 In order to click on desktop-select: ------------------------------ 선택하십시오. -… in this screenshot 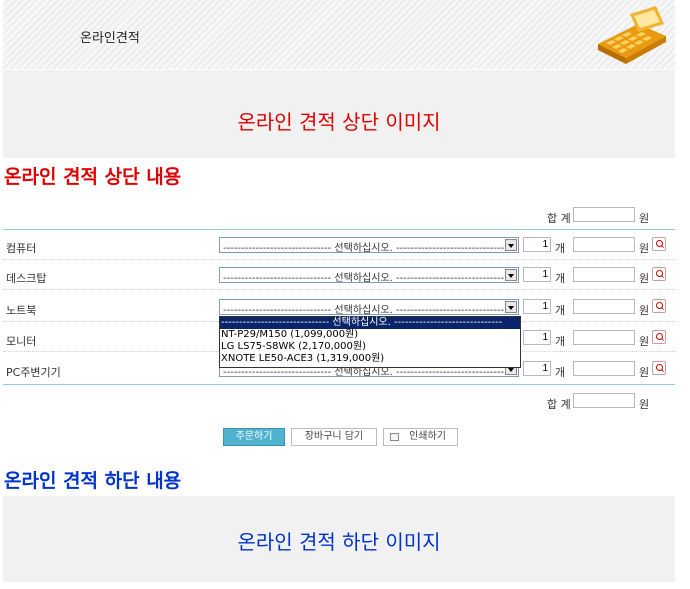, I will do `click(369, 275)`.